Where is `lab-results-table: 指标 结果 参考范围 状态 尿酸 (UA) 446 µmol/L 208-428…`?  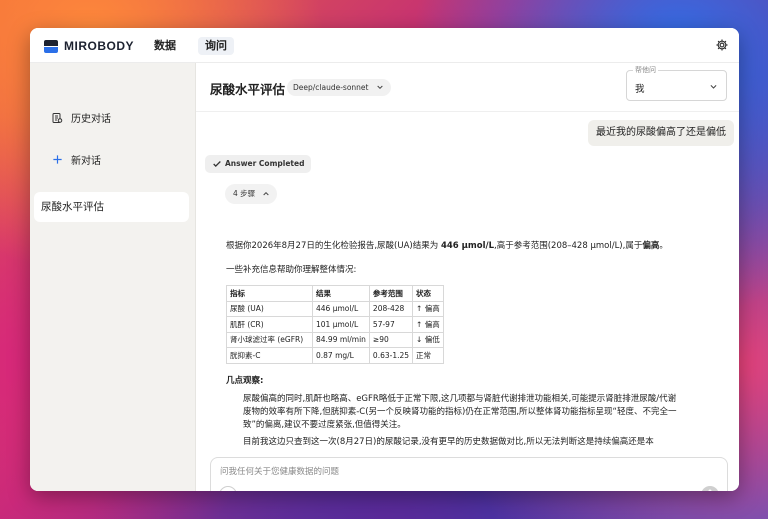
lab-results-table: 指标 结果 参考范围 状态 尿酸 (UA) 446 µmol/L 208-428… is located at coordinates (335, 324).